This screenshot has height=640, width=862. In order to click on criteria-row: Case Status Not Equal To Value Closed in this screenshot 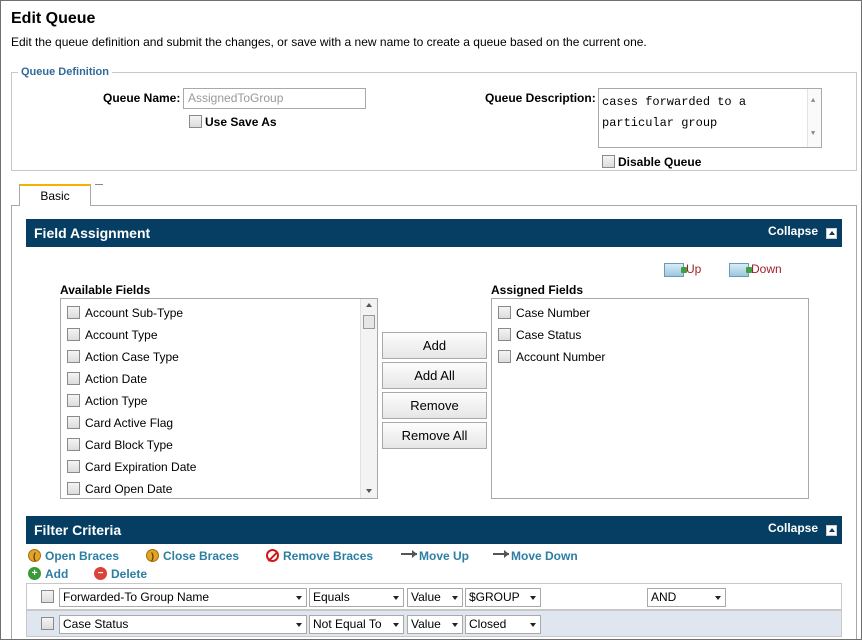, I will do `click(434, 623)`.